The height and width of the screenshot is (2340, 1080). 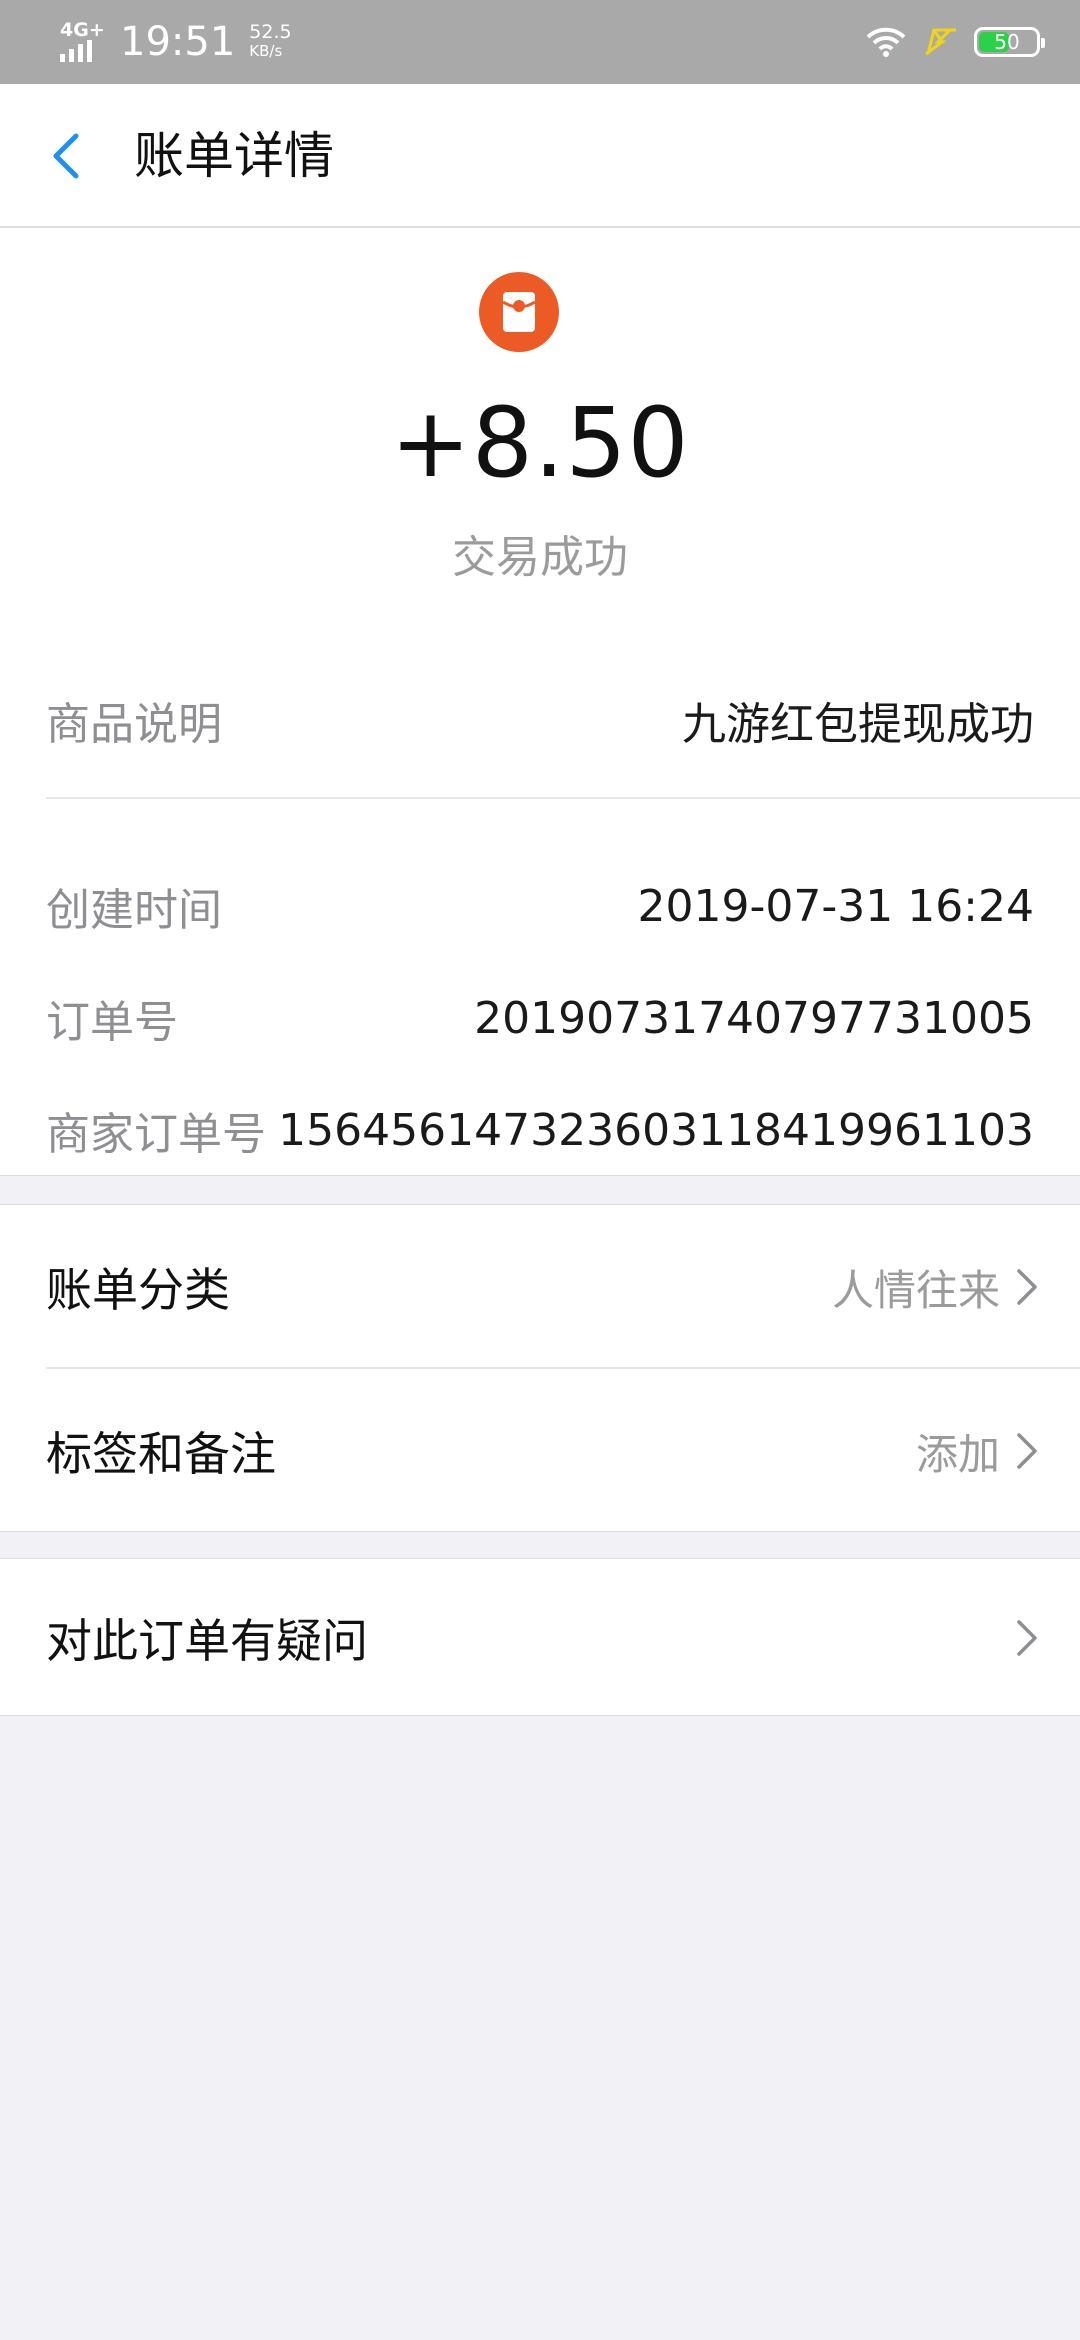 I want to click on speed-unit: KB/s, so click(x=266, y=51).